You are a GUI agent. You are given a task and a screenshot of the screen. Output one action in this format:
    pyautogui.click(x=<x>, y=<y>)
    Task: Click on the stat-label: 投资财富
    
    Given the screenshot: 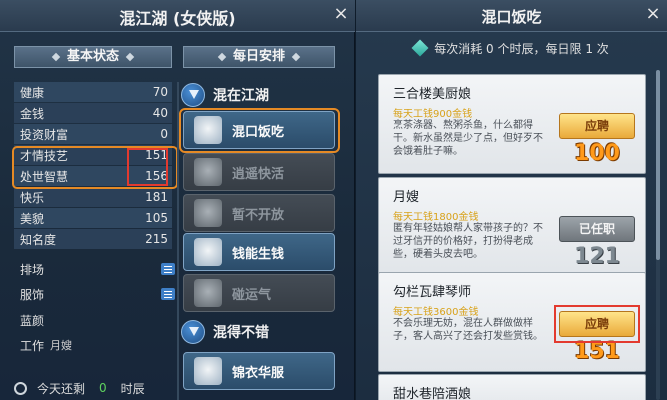 What is the action you would take?
    pyautogui.click(x=44, y=134)
    